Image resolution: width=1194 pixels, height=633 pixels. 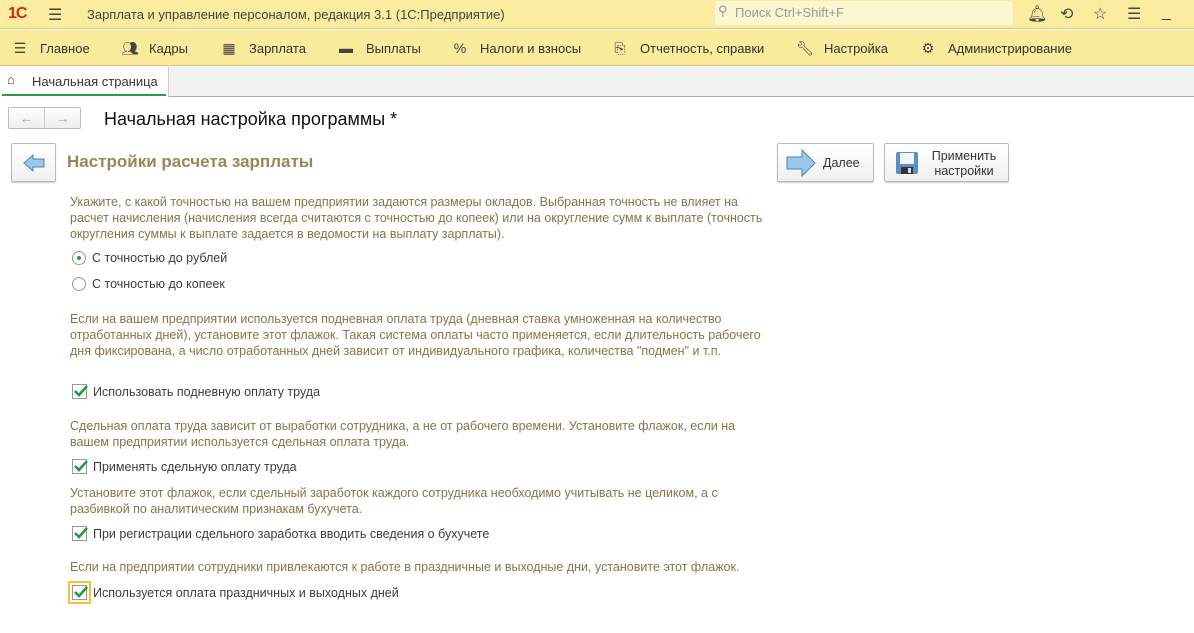 What do you see at coordinates (11, 79) in the screenshot?
I see `home-icon: ⌂` at bounding box center [11, 79].